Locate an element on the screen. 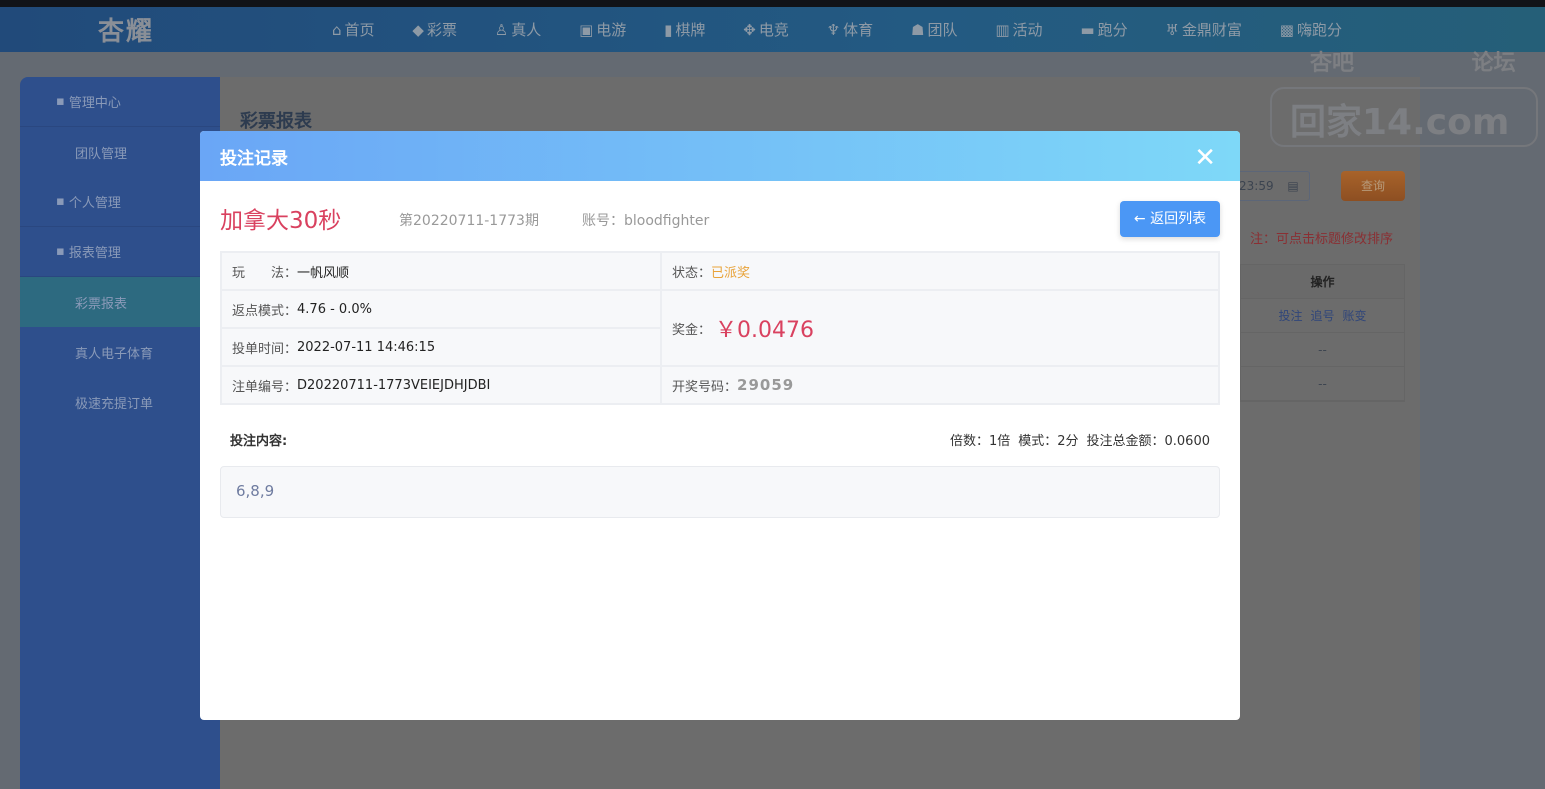 The width and height of the screenshot is (1545, 789). sidebar-item-label: 真人电子体育 is located at coordinates (114, 354).